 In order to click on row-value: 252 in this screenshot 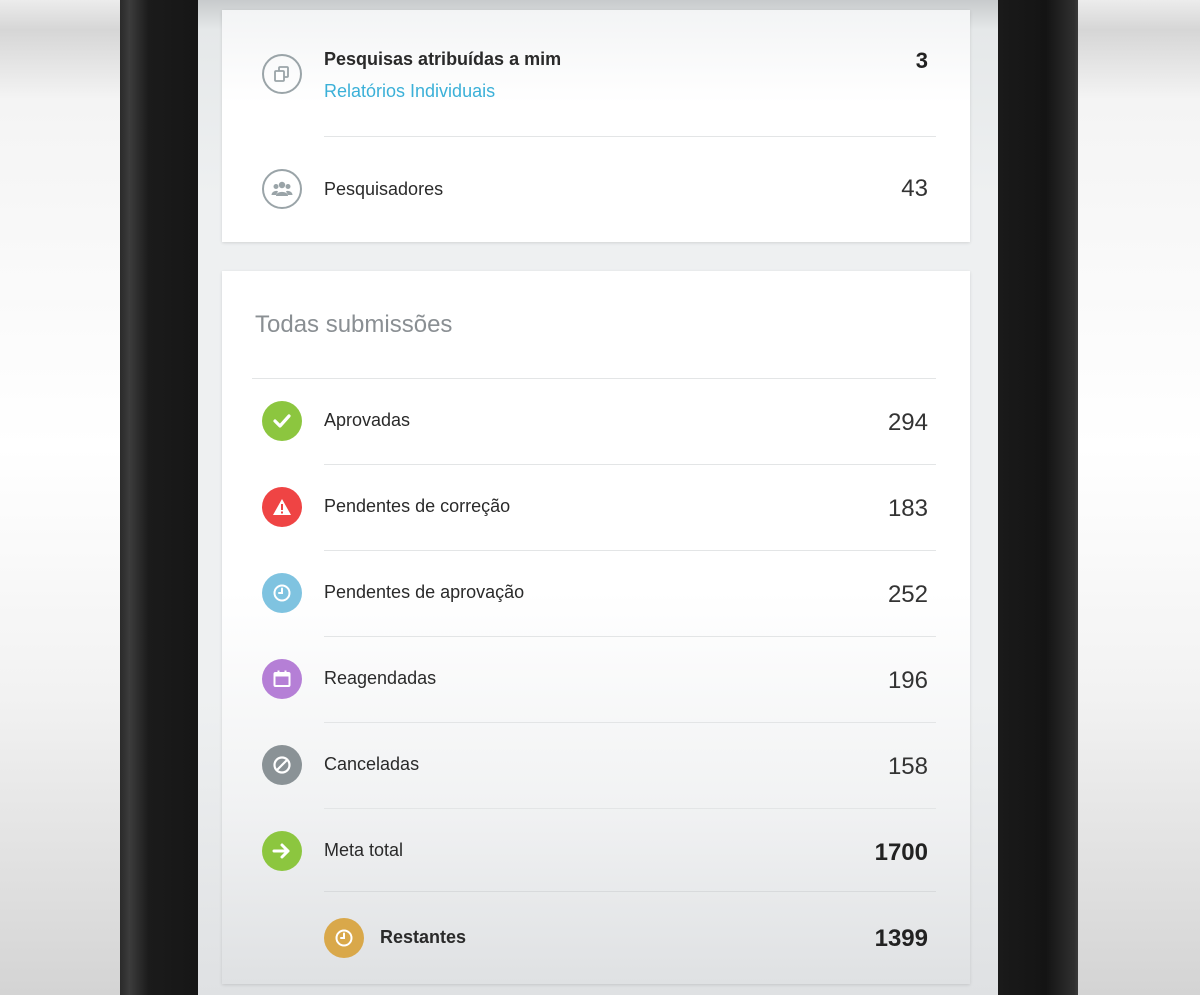, I will do `click(907, 594)`.